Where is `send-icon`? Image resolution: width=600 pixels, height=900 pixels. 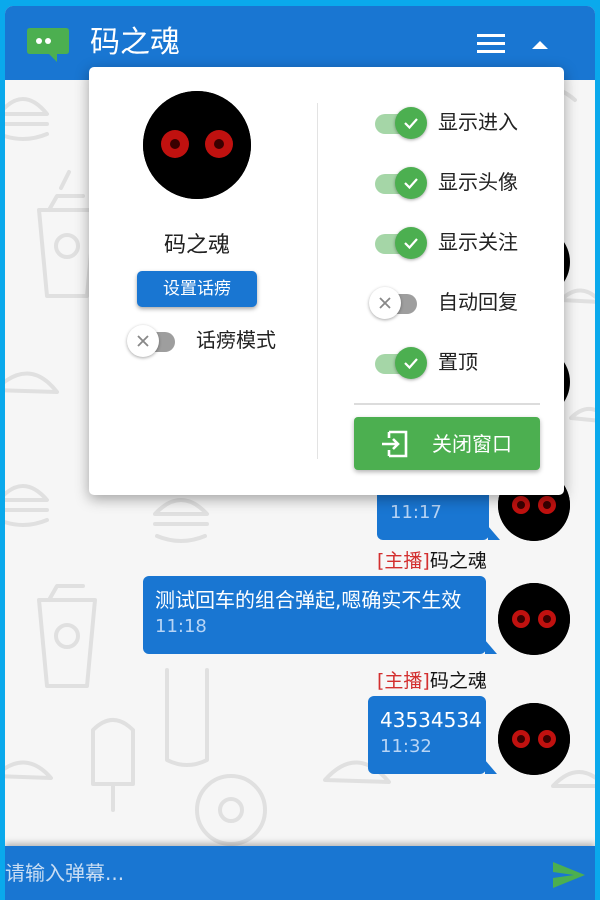
send-icon is located at coordinates (569, 875).